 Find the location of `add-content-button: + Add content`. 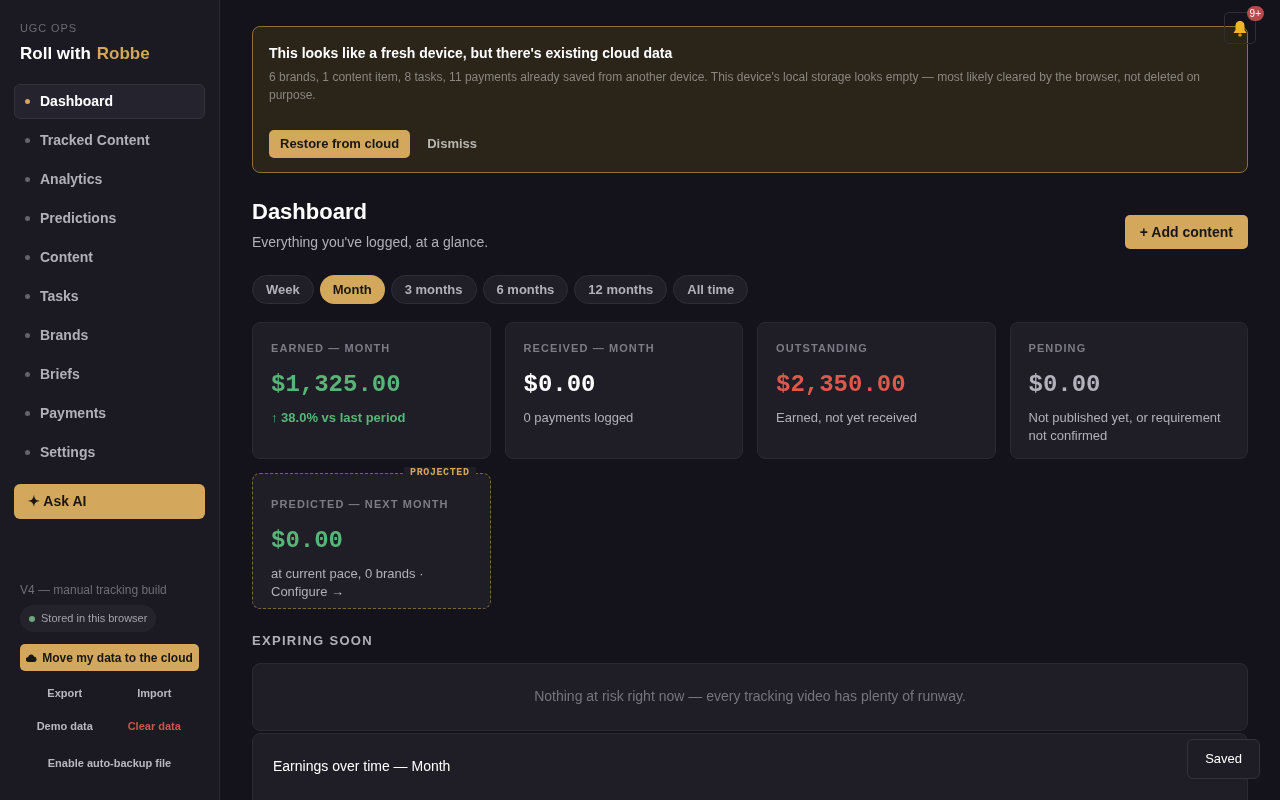

add-content-button: + Add content is located at coordinates (1186, 232).